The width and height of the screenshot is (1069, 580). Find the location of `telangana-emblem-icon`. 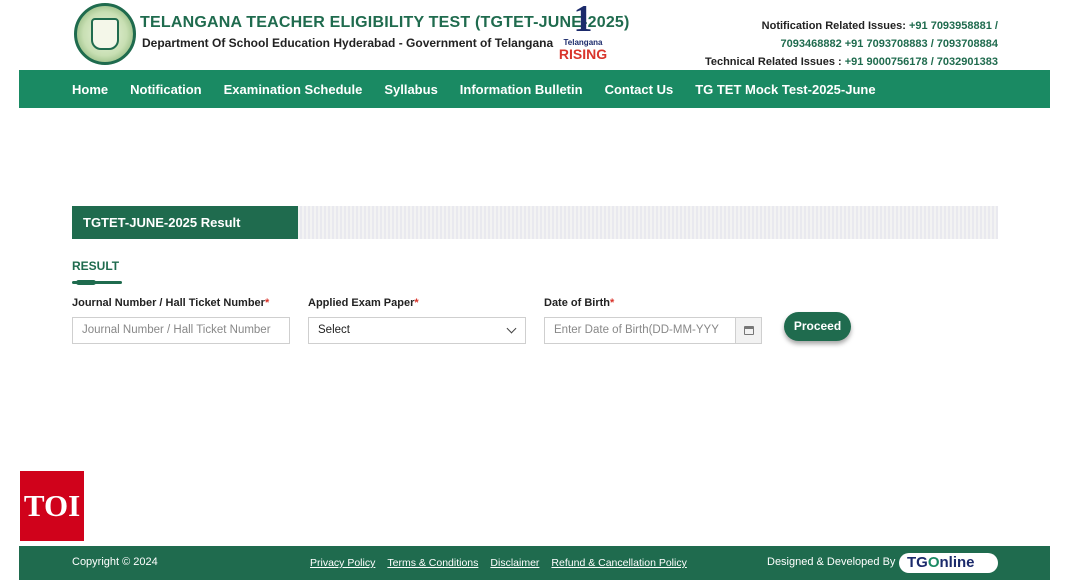

telangana-emblem-icon is located at coordinates (105, 34).